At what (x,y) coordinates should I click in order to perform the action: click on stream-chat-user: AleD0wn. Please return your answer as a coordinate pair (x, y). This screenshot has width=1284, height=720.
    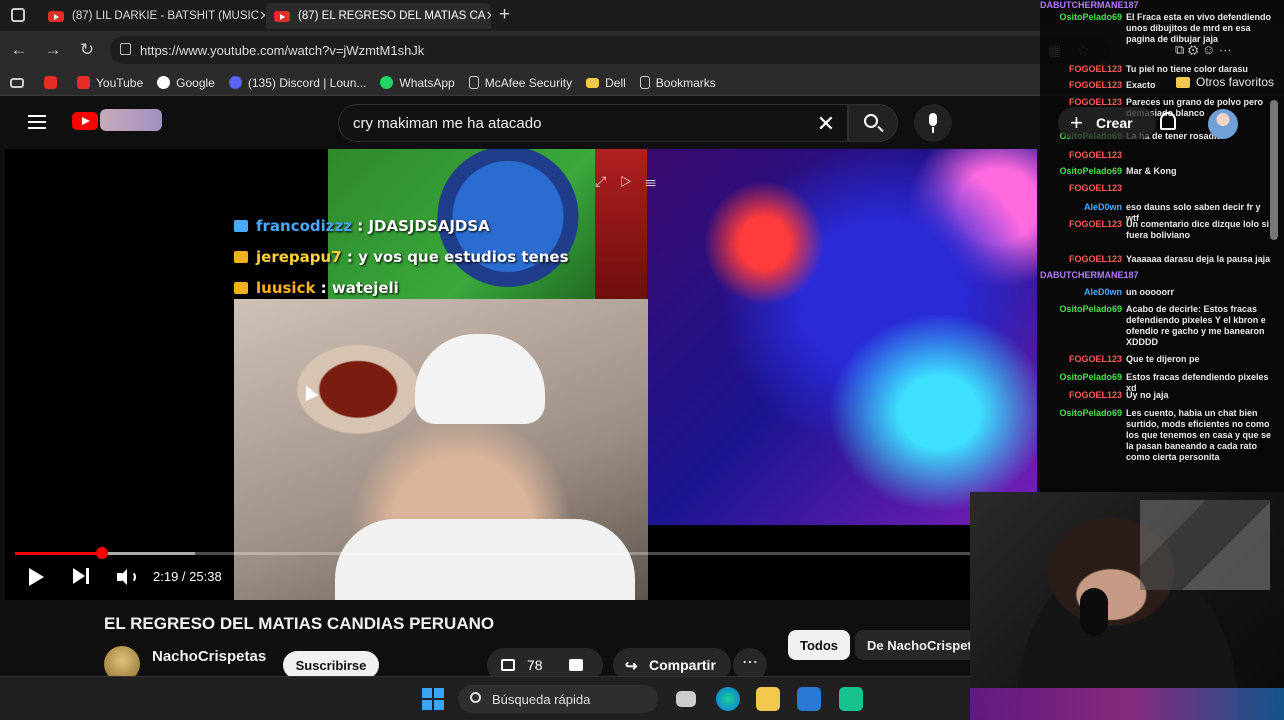
    Looking at the image, I should click on (1102, 292).